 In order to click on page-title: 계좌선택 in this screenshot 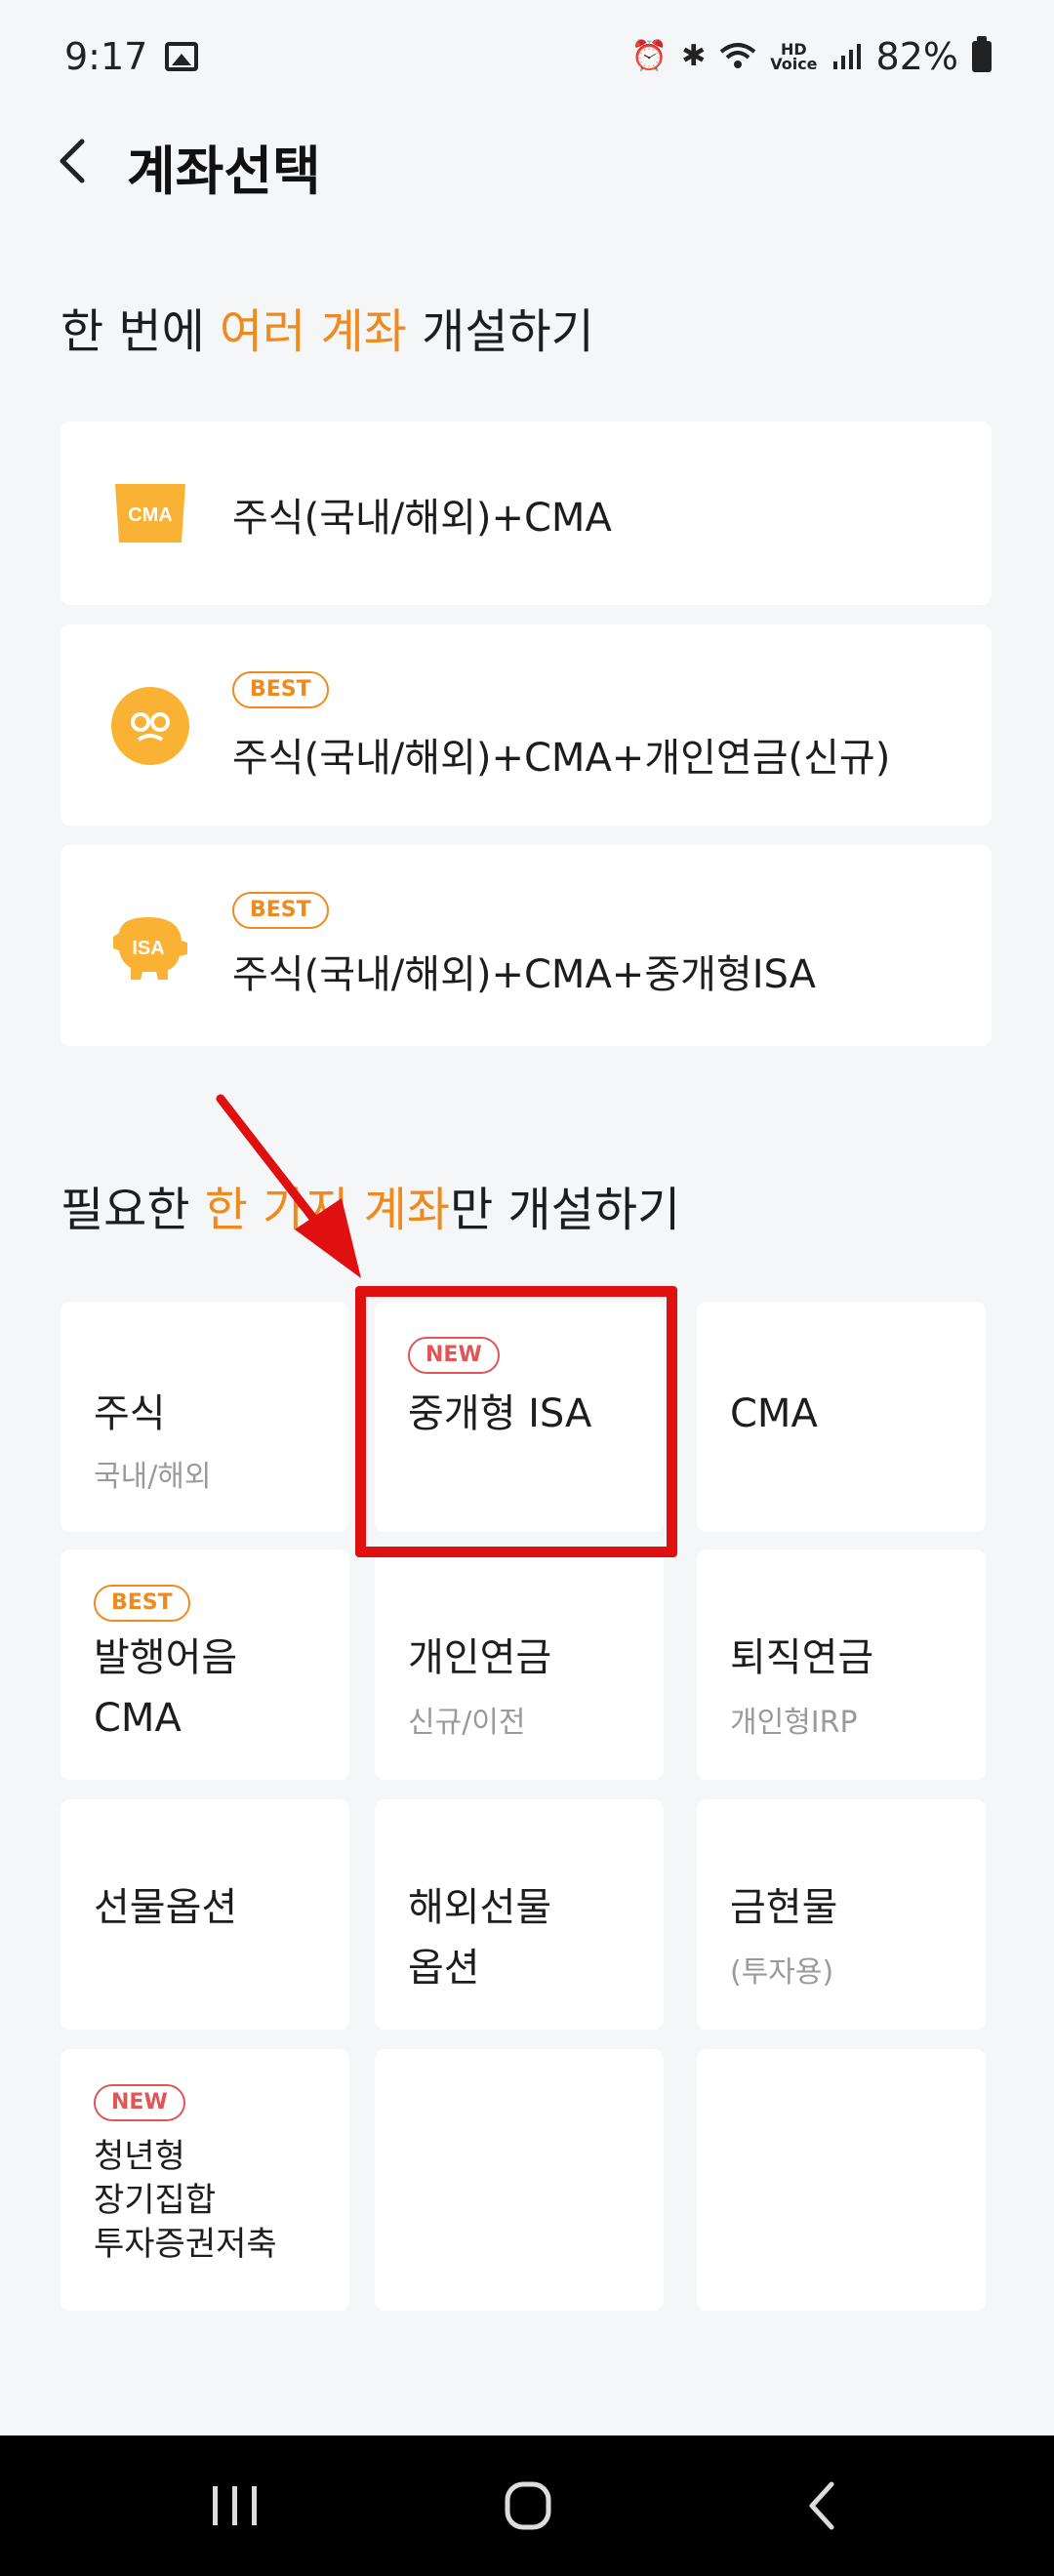, I will do `click(224, 171)`.